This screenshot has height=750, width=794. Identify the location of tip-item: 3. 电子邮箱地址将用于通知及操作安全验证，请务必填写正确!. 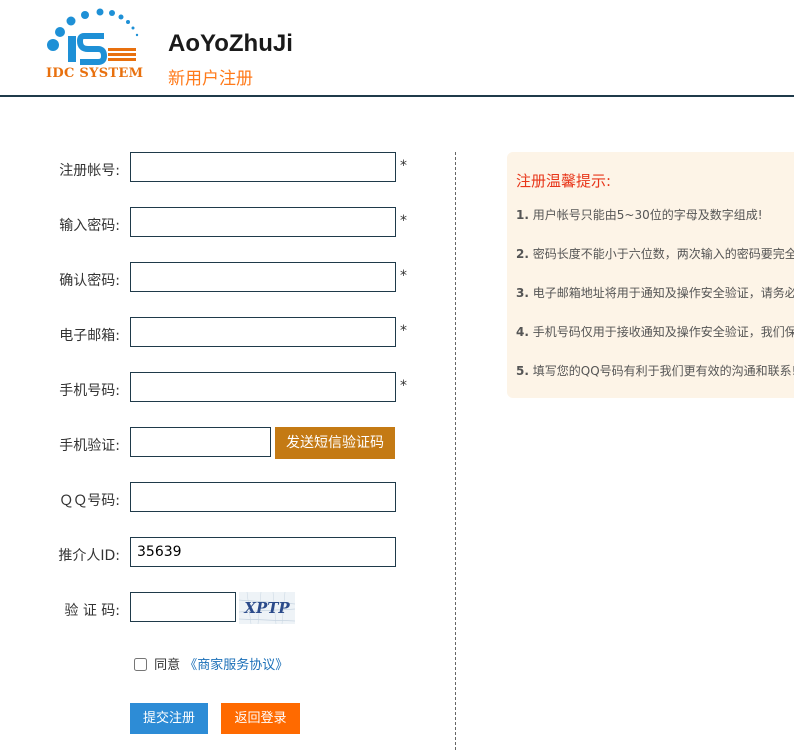
(655, 292).